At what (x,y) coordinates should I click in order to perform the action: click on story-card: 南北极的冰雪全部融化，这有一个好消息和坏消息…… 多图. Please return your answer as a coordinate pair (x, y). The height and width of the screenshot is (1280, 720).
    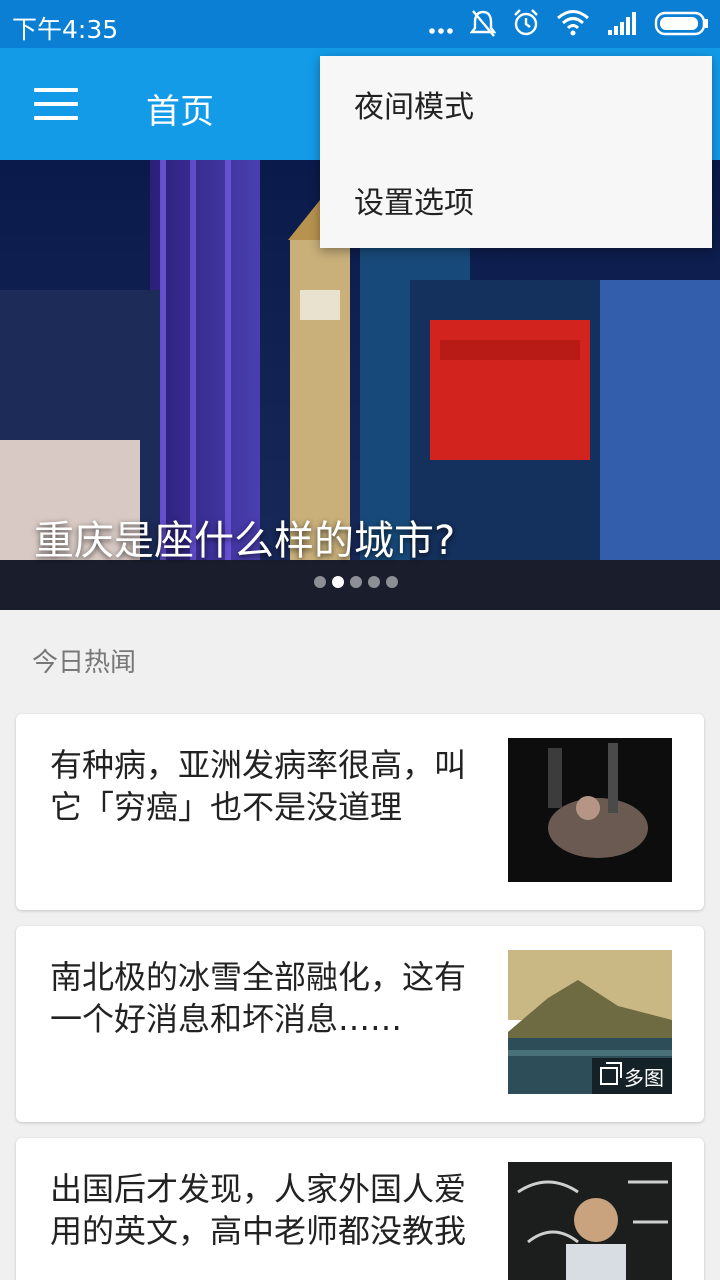
    Looking at the image, I should click on (360, 1024).